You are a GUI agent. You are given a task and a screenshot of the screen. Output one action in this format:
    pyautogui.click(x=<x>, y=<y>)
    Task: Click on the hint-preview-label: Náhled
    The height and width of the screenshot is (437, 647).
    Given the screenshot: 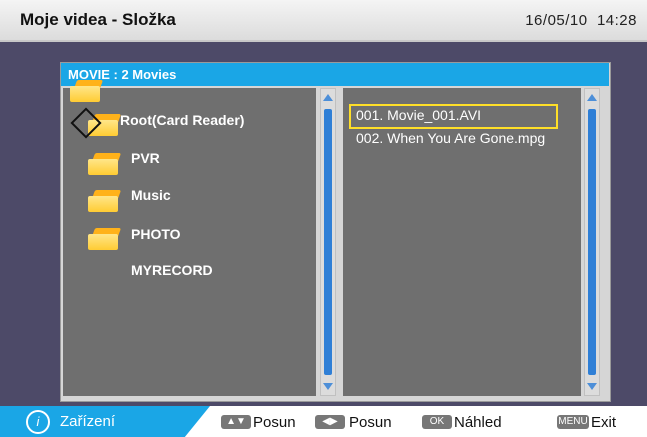 What is the action you would take?
    pyautogui.click(x=478, y=422)
    